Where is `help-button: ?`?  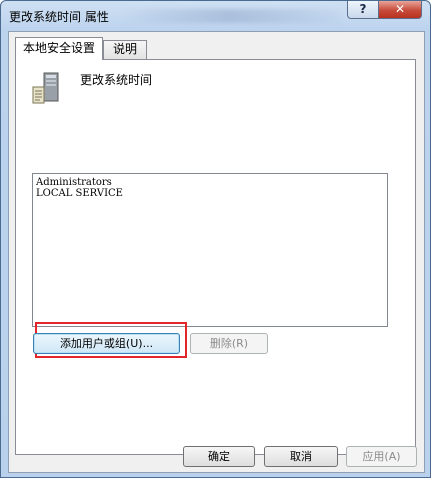 help-button: ? is located at coordinates (363, 10).